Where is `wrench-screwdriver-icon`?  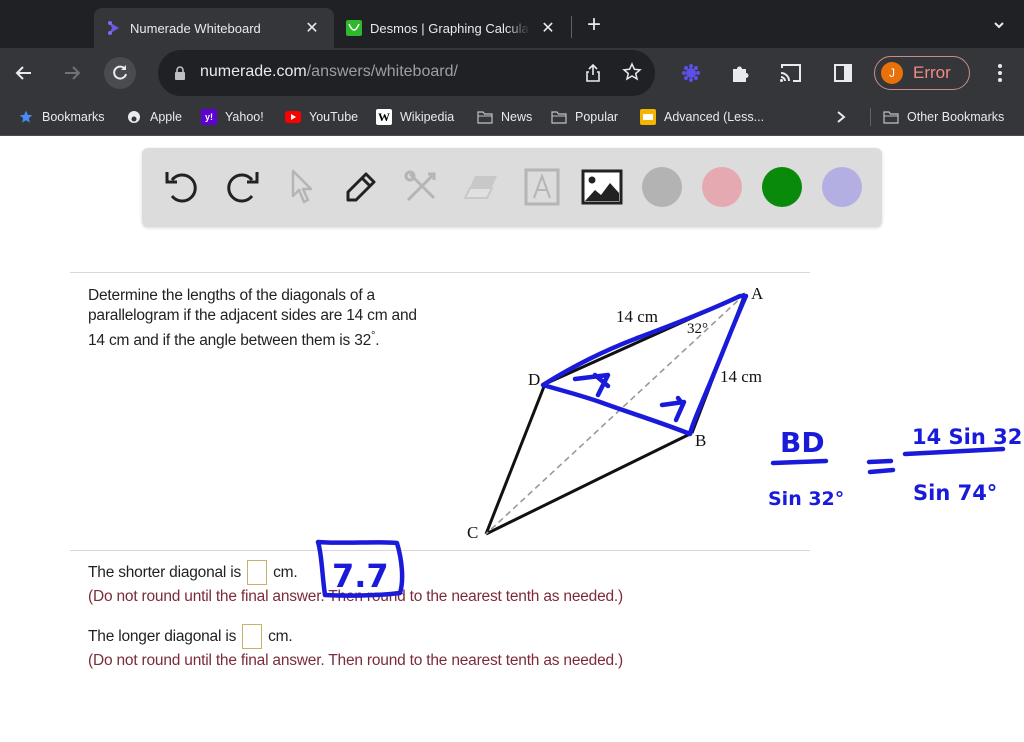
wrench-screwdriver-icon is located at coordinates (420, 186).